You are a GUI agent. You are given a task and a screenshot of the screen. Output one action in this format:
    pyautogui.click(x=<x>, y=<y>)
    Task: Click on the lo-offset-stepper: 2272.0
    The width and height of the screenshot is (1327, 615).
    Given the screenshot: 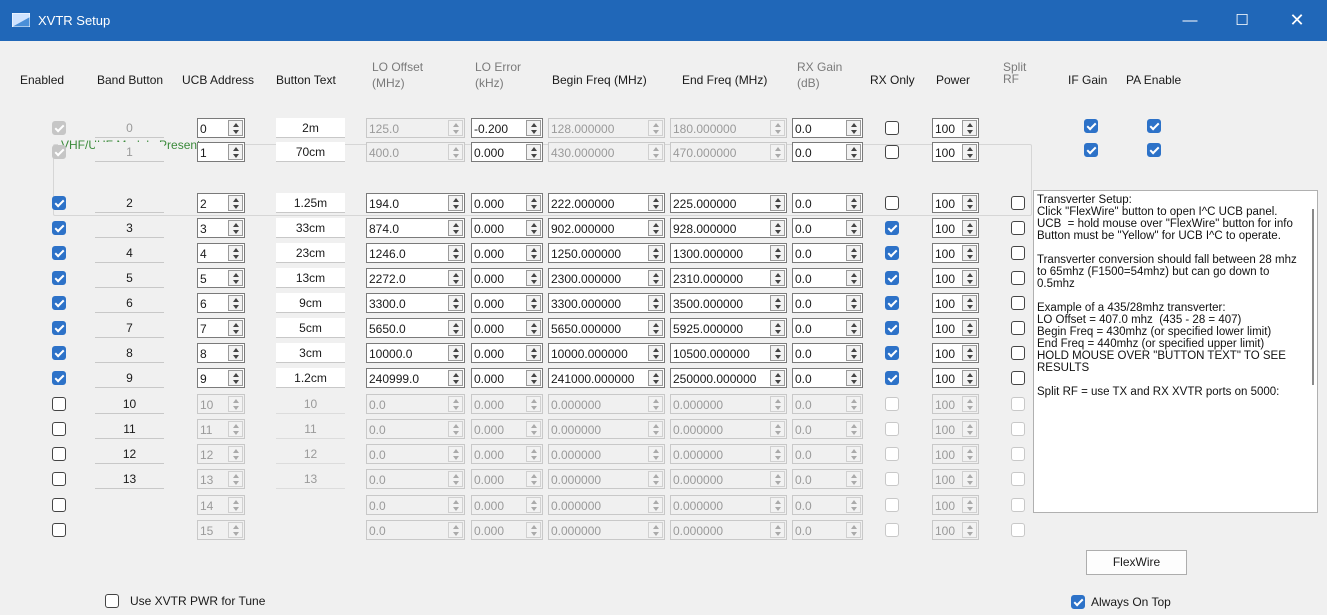 What is the action you would take?
    pyautogui.click(x=415, y=278)
    